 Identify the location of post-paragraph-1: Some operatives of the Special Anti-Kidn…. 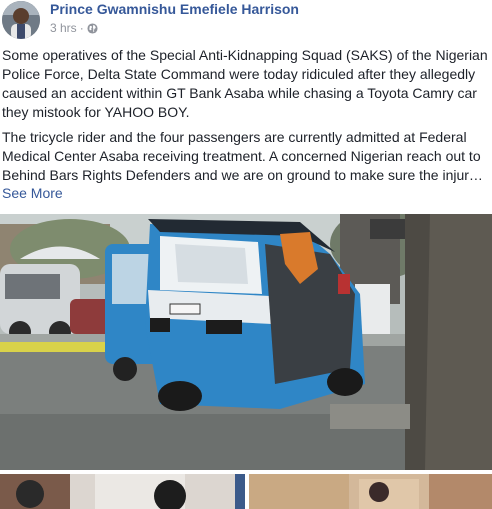
(245, 83).